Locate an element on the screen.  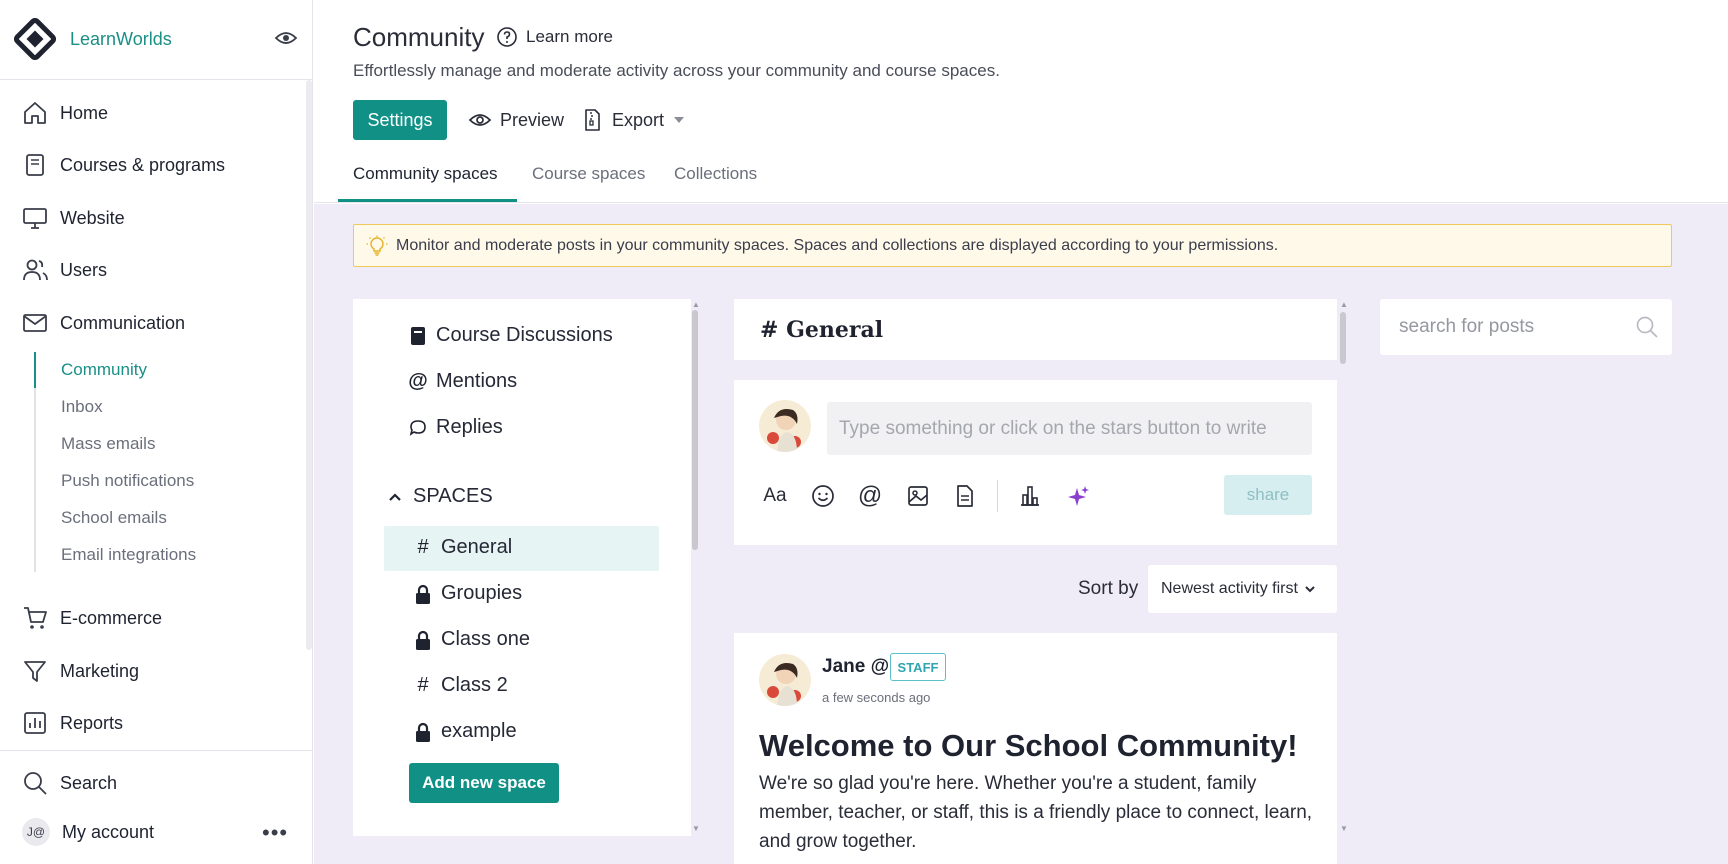
nav-reports: Reports is located at coordinates (72, 723).